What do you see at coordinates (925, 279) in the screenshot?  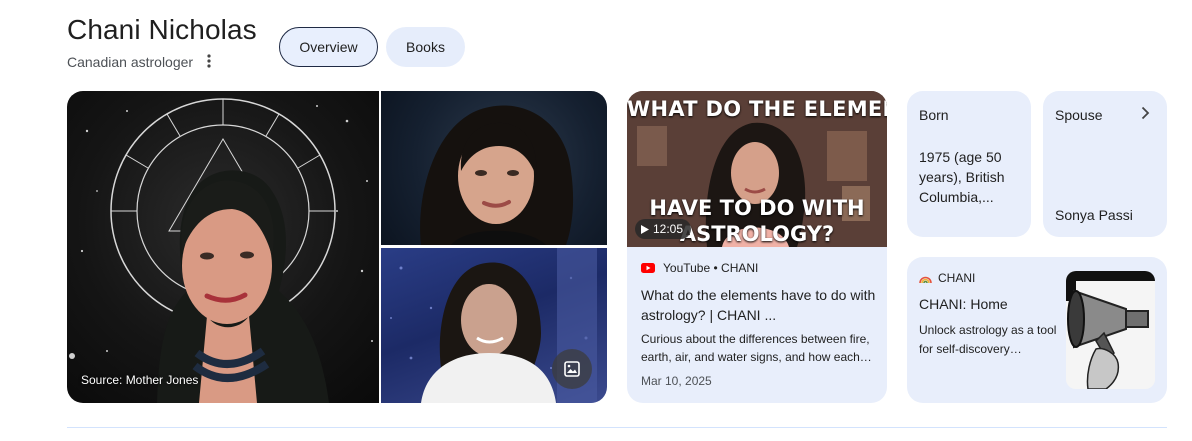 I see `rainbow-icon` at bounding box center [925, 279].